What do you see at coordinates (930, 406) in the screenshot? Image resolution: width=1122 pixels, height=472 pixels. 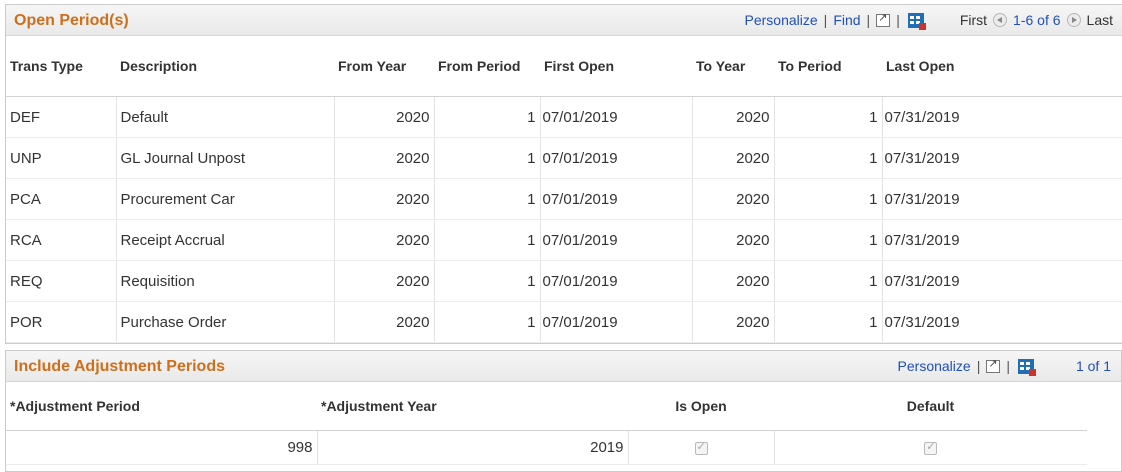 I see `col-default: Default` at bounding box center [930, 406].